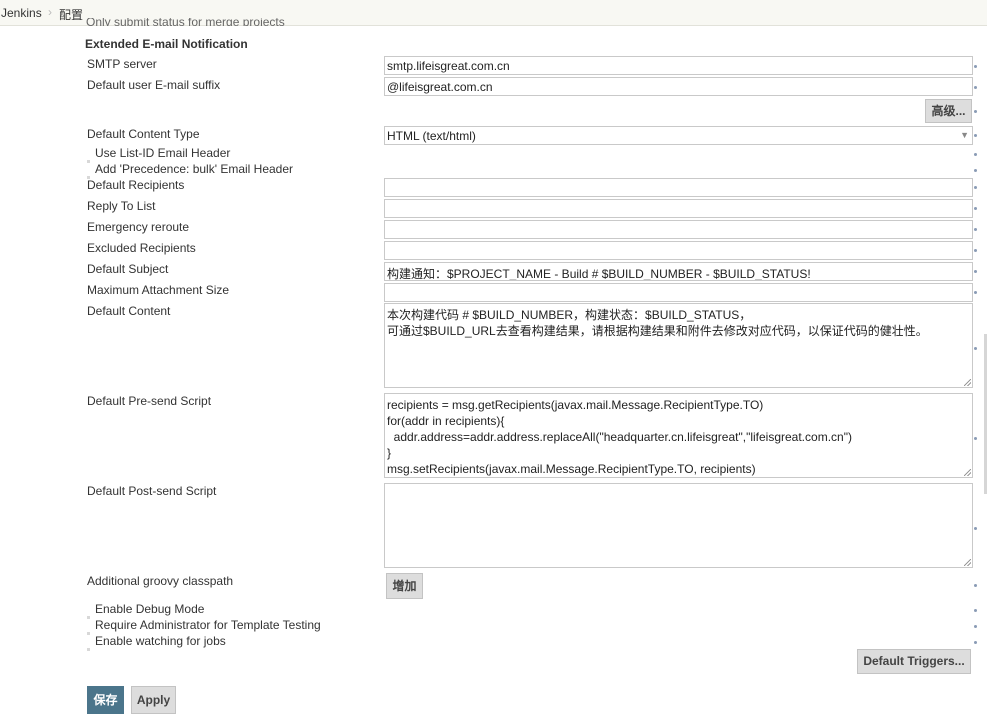 The height and width of the screenshot is (723, 987). I want to click on add-classpath-button: 增加, so click(404, 586).